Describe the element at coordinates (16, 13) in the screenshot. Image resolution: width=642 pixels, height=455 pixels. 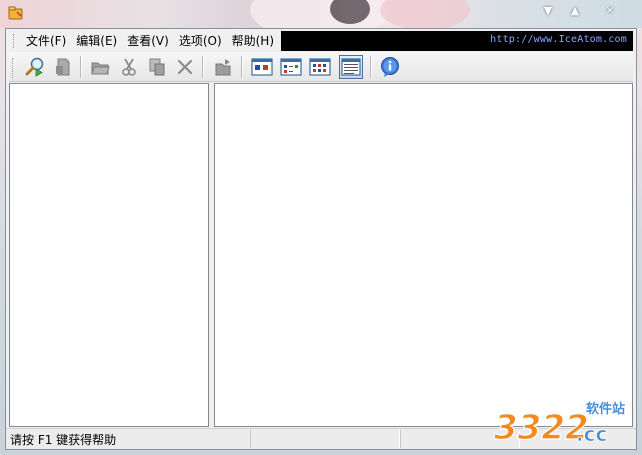
I see `app-icon` at that location.